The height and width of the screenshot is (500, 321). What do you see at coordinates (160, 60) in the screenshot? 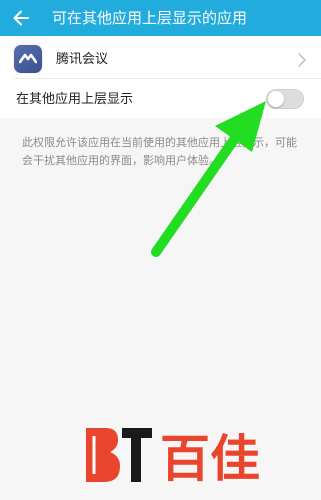
I see `app-row: 腾讯会议` at bounding box center [160, 60].